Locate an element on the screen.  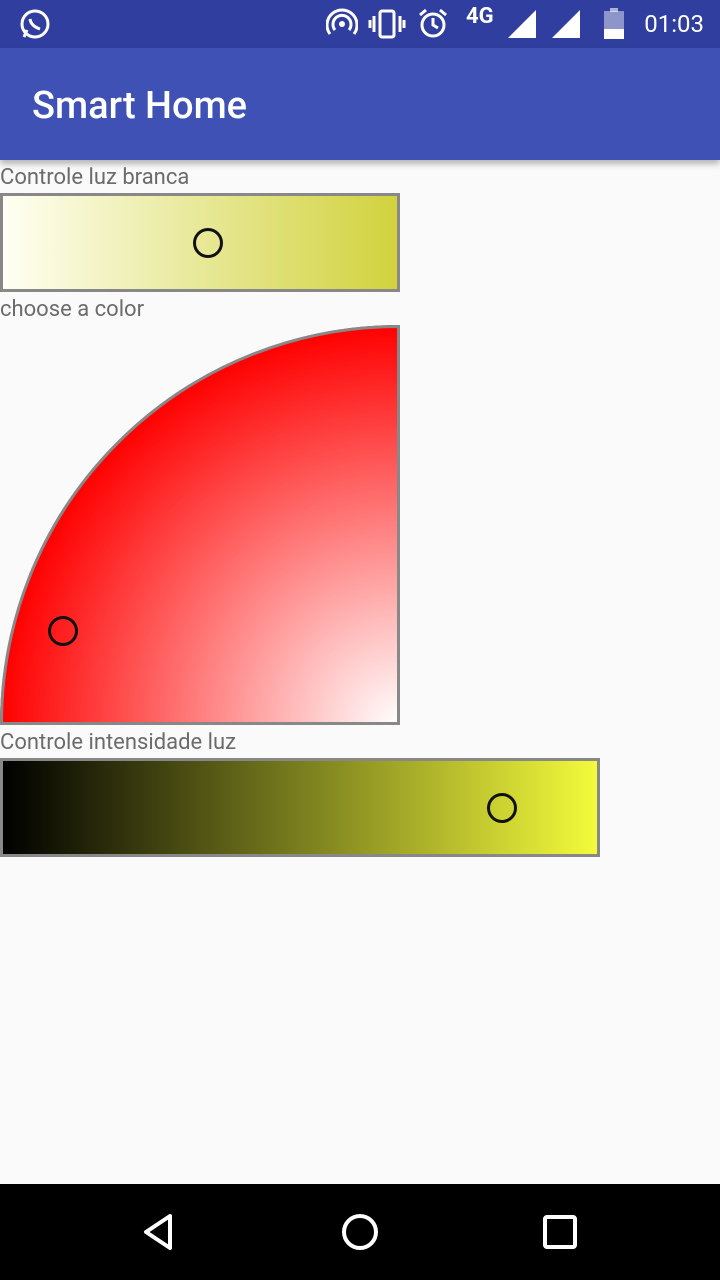
alarm-icon is located at coordinates (433, 23).